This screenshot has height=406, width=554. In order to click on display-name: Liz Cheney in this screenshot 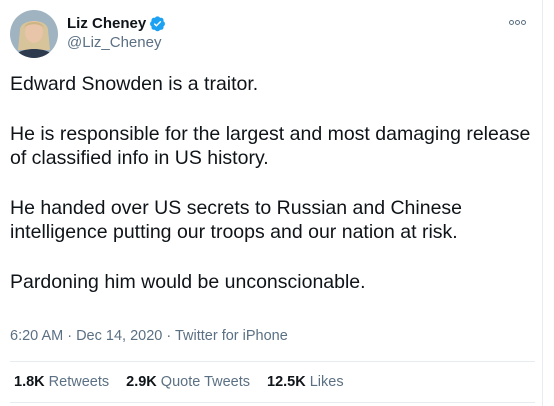, I will do `click(106, 23)`.